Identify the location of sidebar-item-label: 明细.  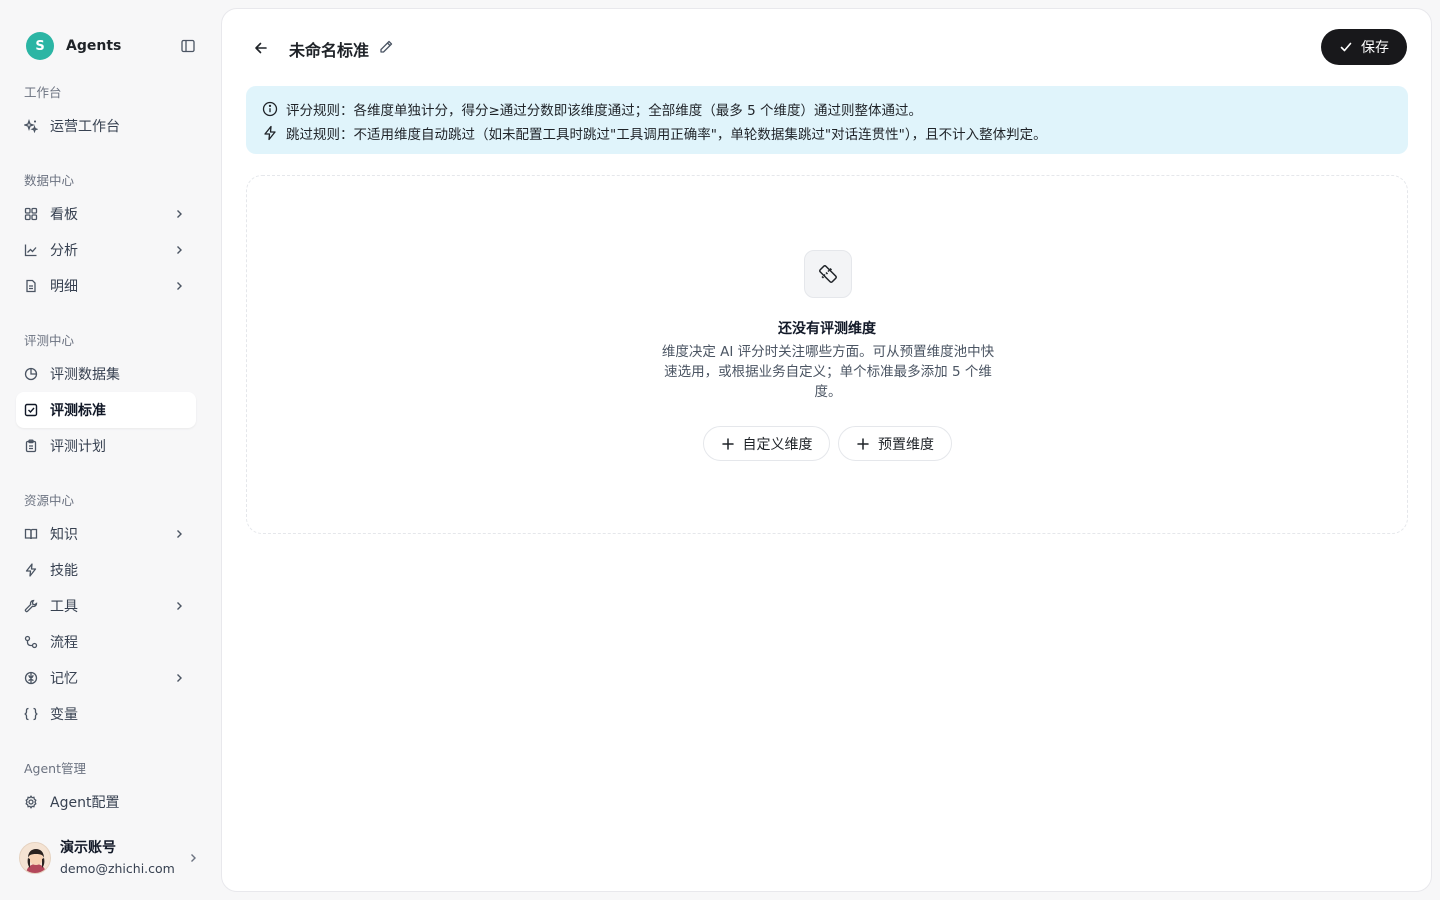
(64, 287).